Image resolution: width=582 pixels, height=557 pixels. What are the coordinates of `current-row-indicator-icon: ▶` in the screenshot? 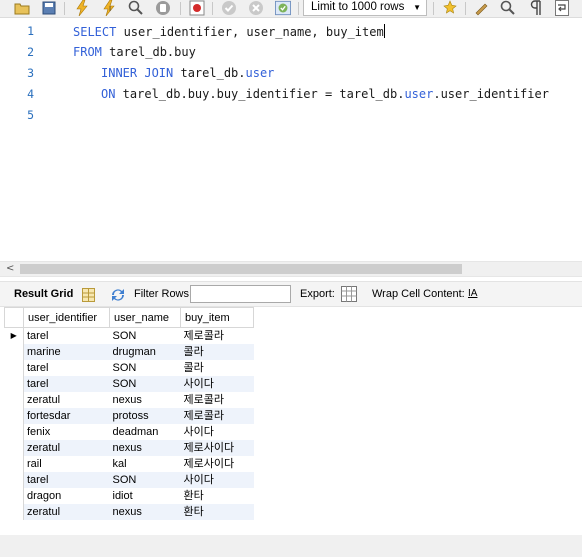 It's located at (14, 335).